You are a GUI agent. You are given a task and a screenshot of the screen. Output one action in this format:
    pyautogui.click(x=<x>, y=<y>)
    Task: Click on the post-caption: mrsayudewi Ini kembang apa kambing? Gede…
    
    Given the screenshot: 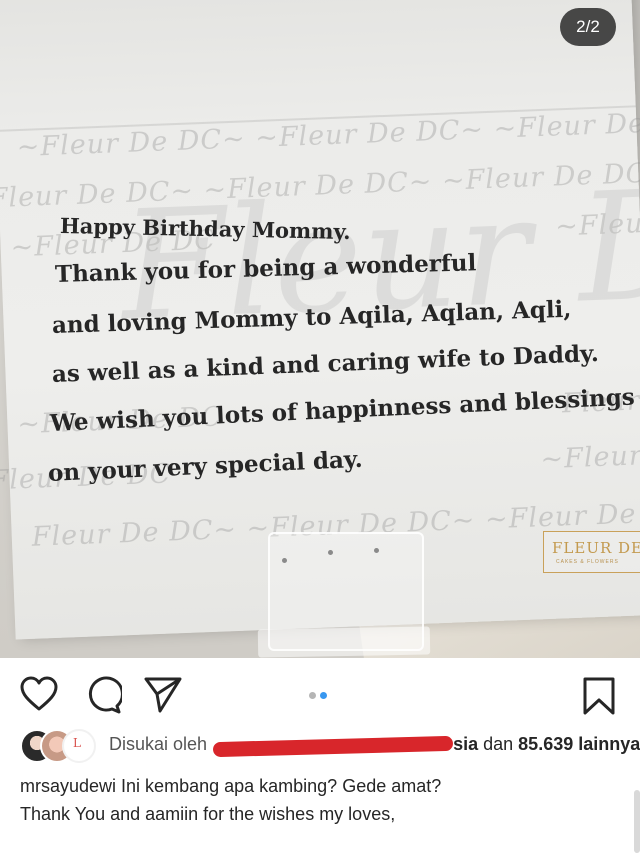 What is the action you would take?
    pyautogui.click(x=230, y=800)
    